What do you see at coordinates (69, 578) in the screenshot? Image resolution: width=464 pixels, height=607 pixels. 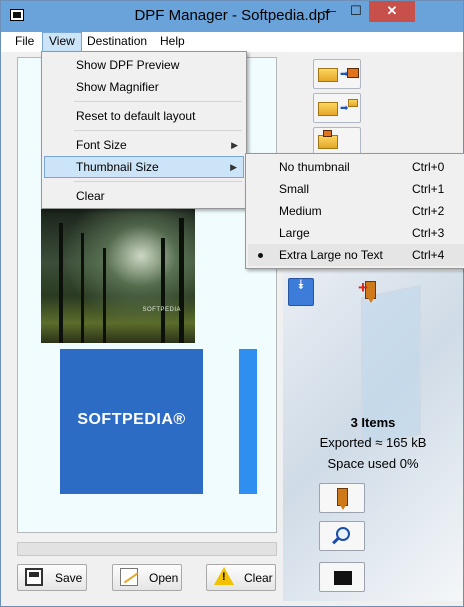 I see `save-label: Save` at bounding box center [69, 578].